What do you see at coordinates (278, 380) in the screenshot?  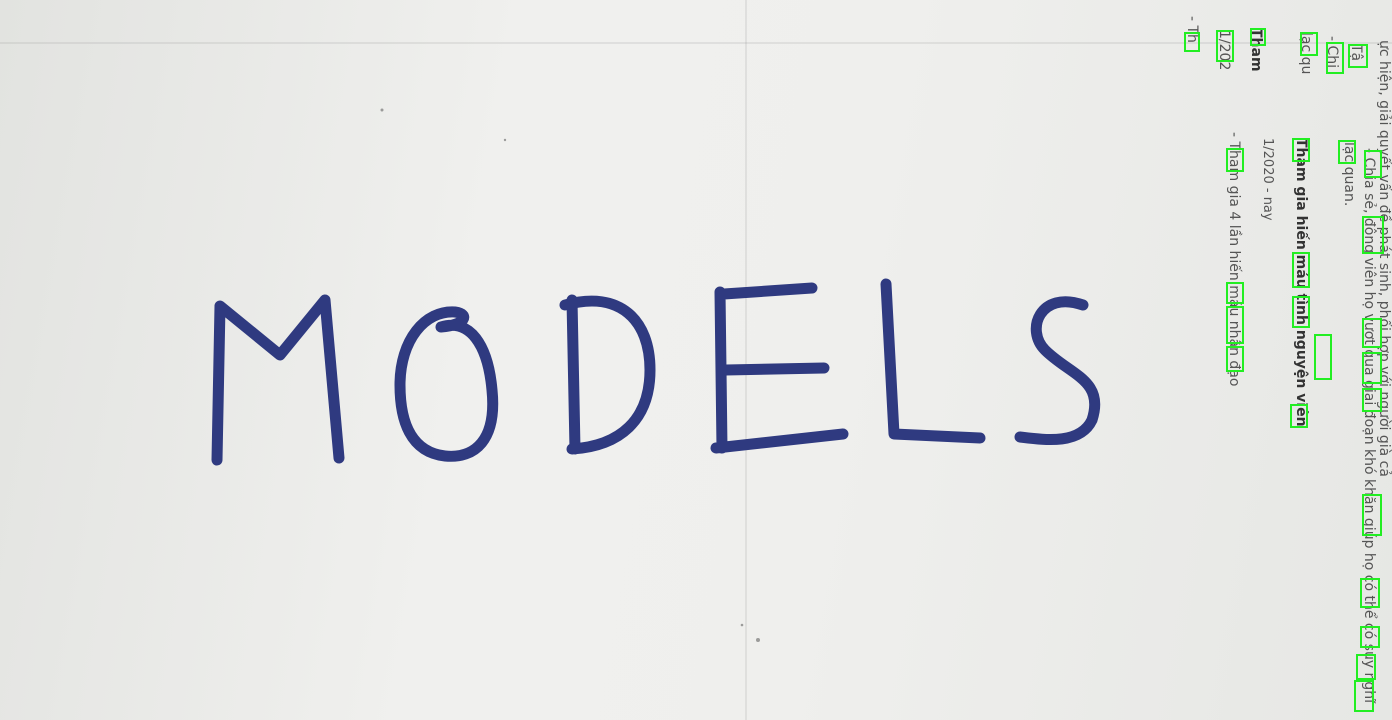 I see `letter-m-stroke` at bounding box center [278, 380].